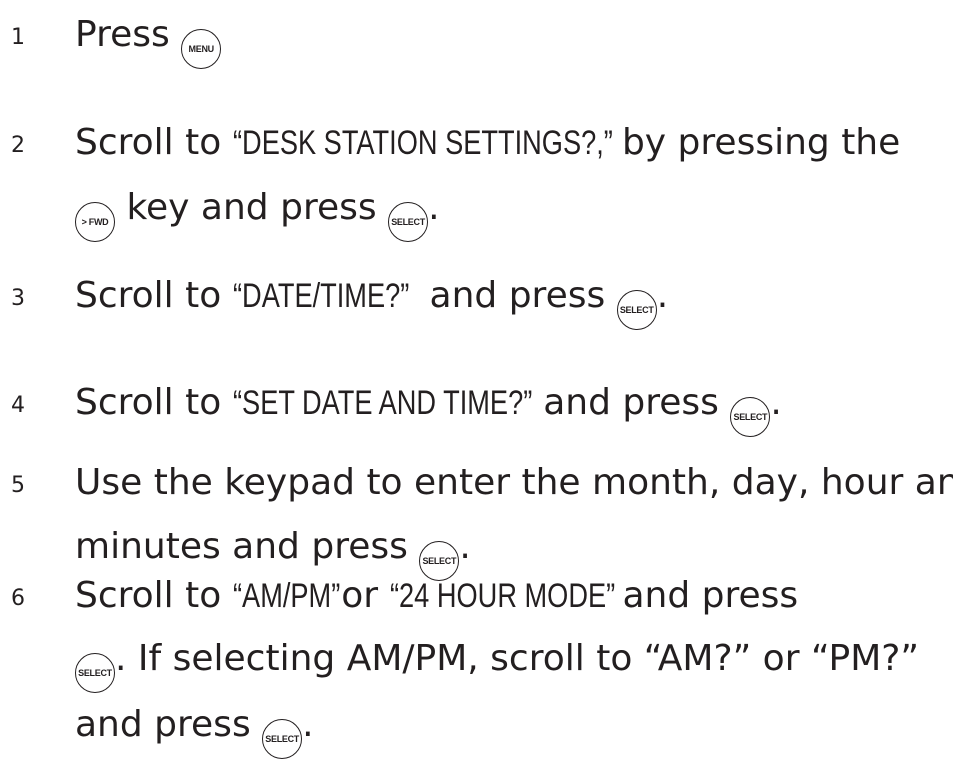  What do you see at coordinates (18, 485) in the screenshot?
I see `step-number: 5` at bounding box center [18, 485].